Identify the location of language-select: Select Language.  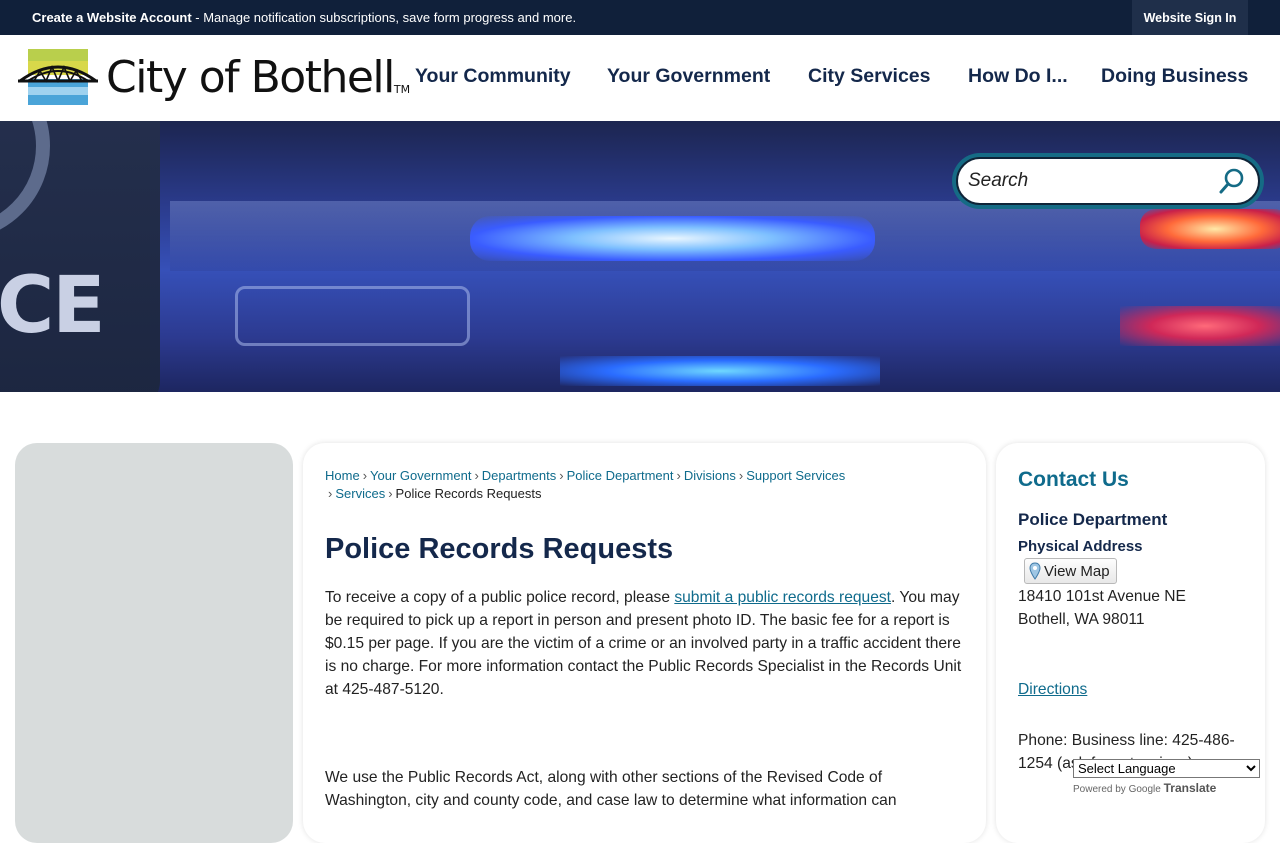
(1166, 768).